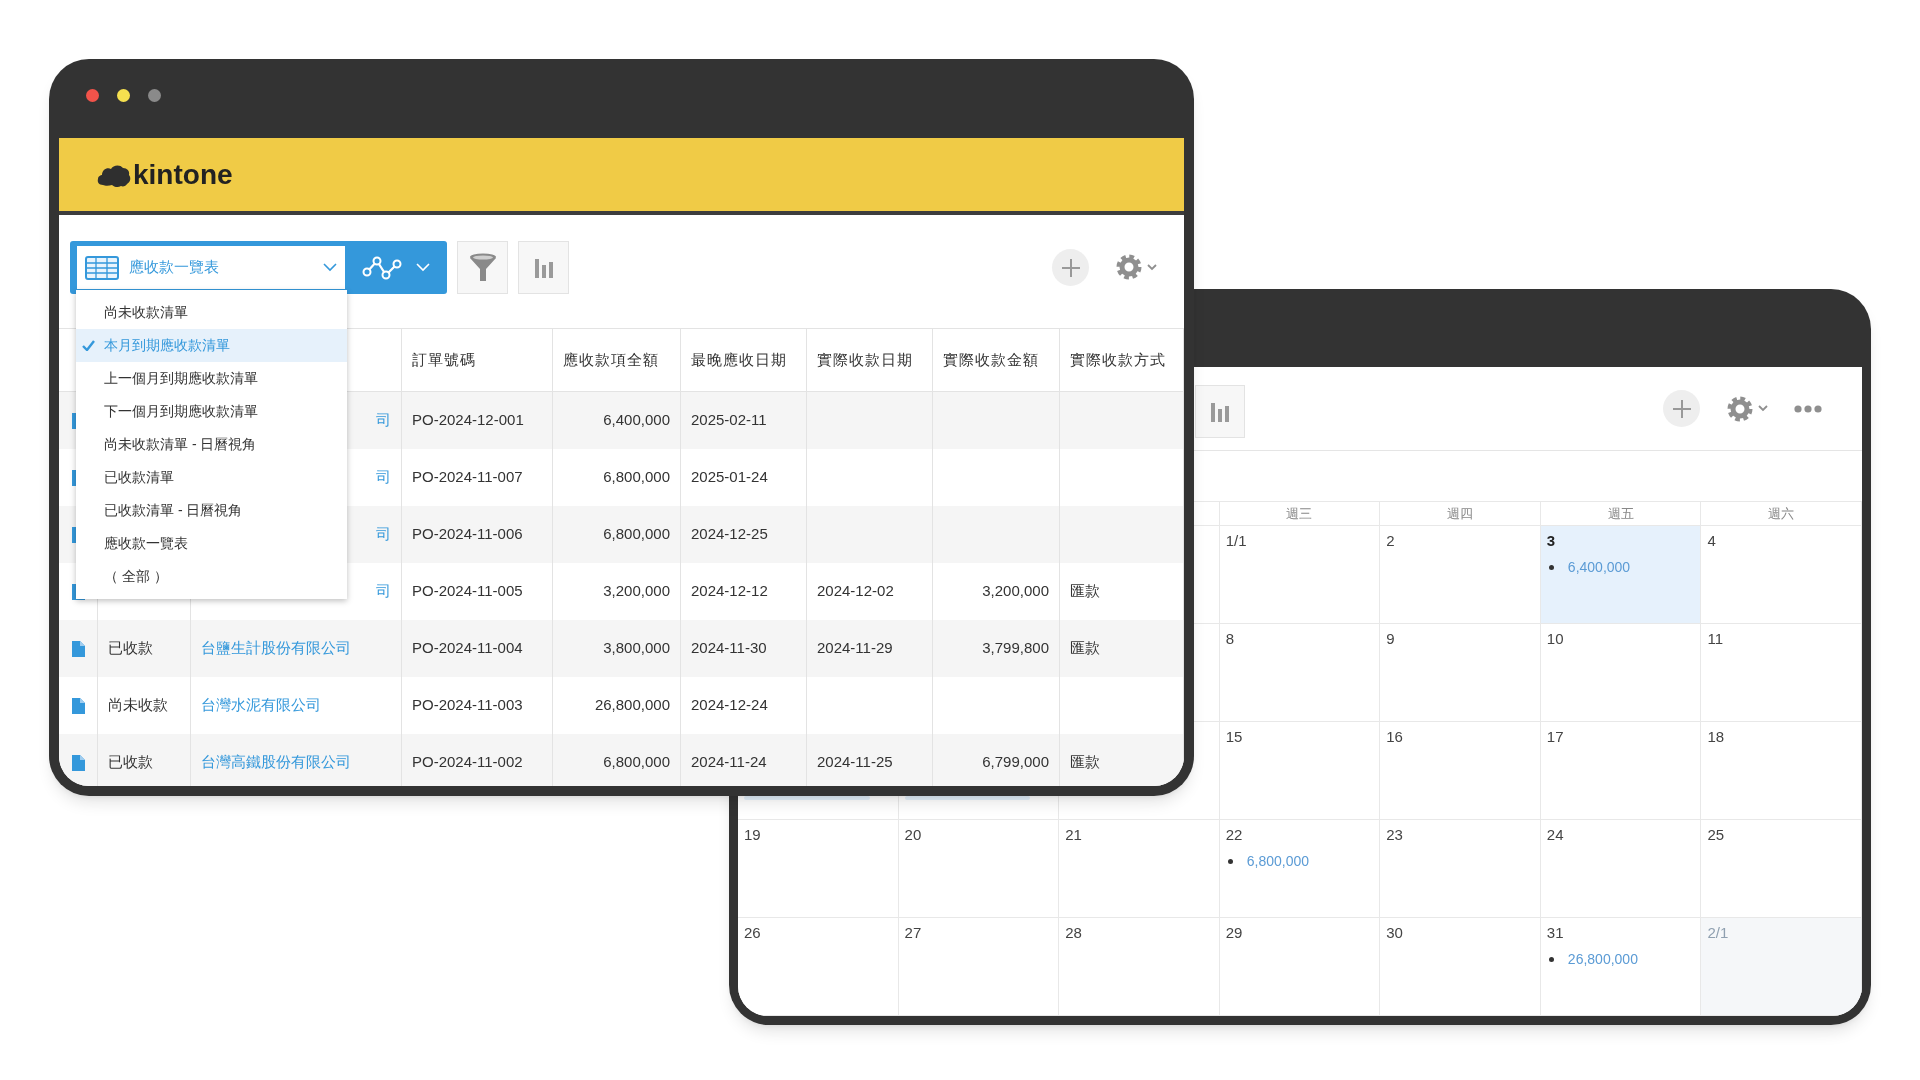 The width and height of the screenshot is (1920, 1080). I want to click on menu-item: （ 全部 ）, so click(211, 576).